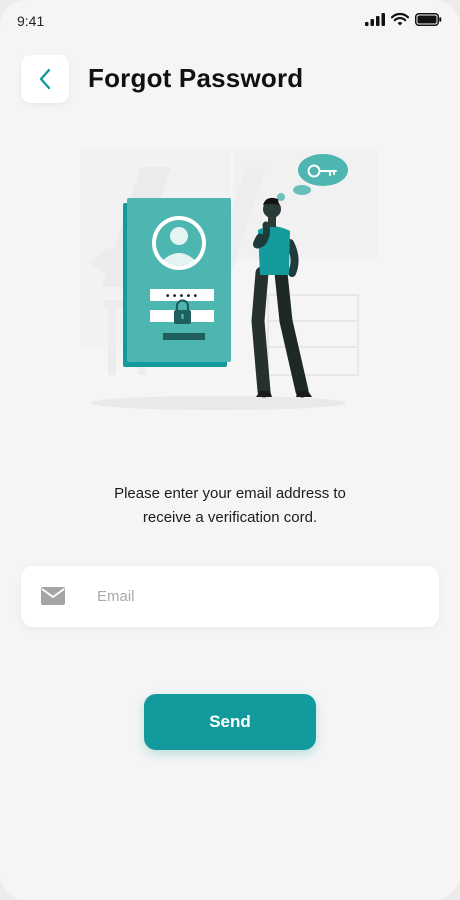  I want to click on instruction-line-2: receive a verification cord., so click(230, 517).